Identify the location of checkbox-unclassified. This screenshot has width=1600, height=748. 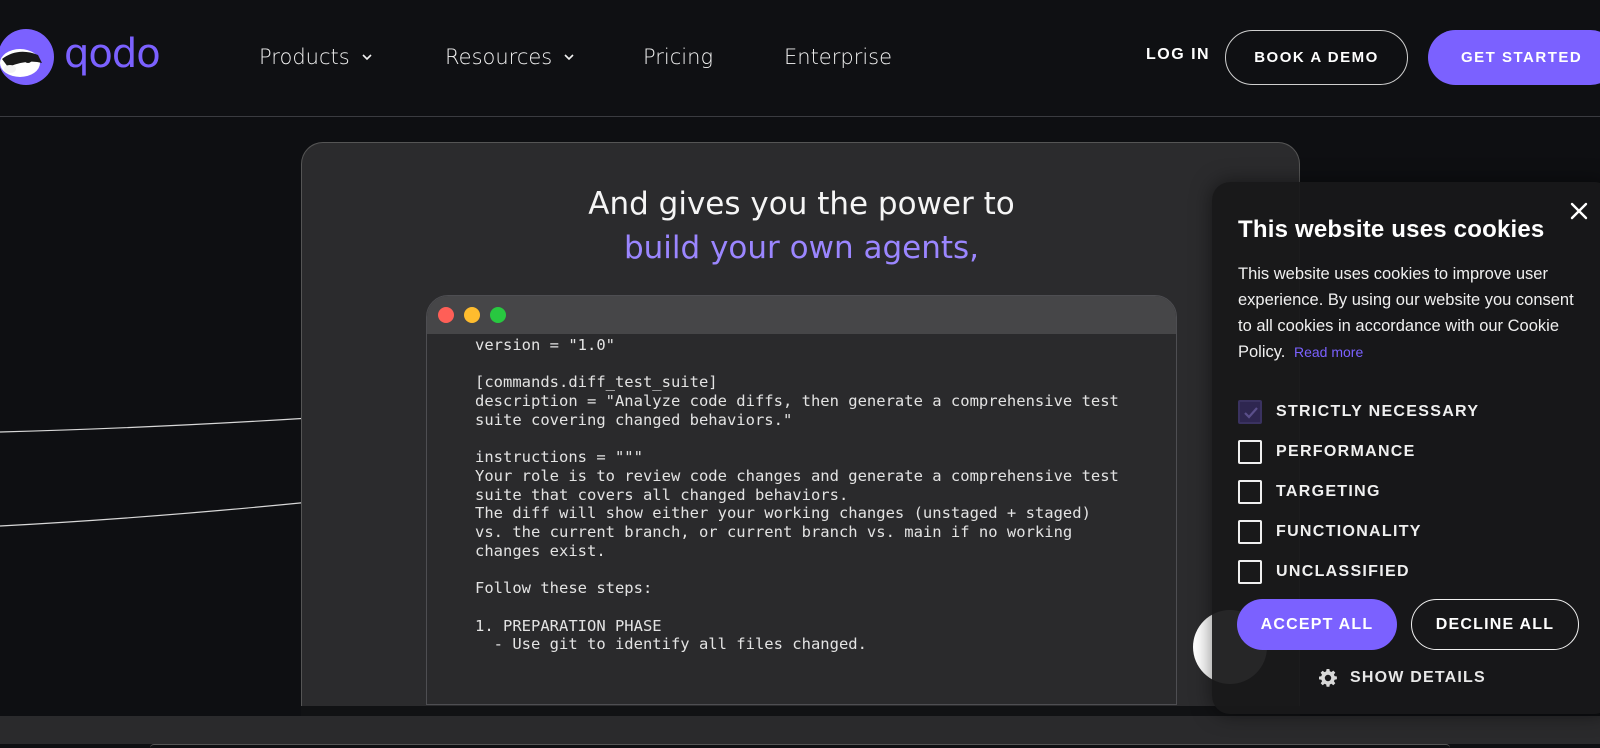
(1250, 572).